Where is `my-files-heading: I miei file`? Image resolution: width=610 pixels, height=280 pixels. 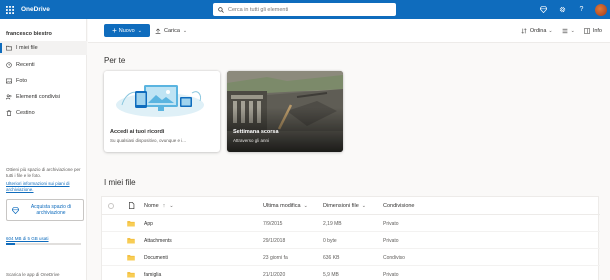 my-files-heading: I miei file is located at coordinates (120, 182).